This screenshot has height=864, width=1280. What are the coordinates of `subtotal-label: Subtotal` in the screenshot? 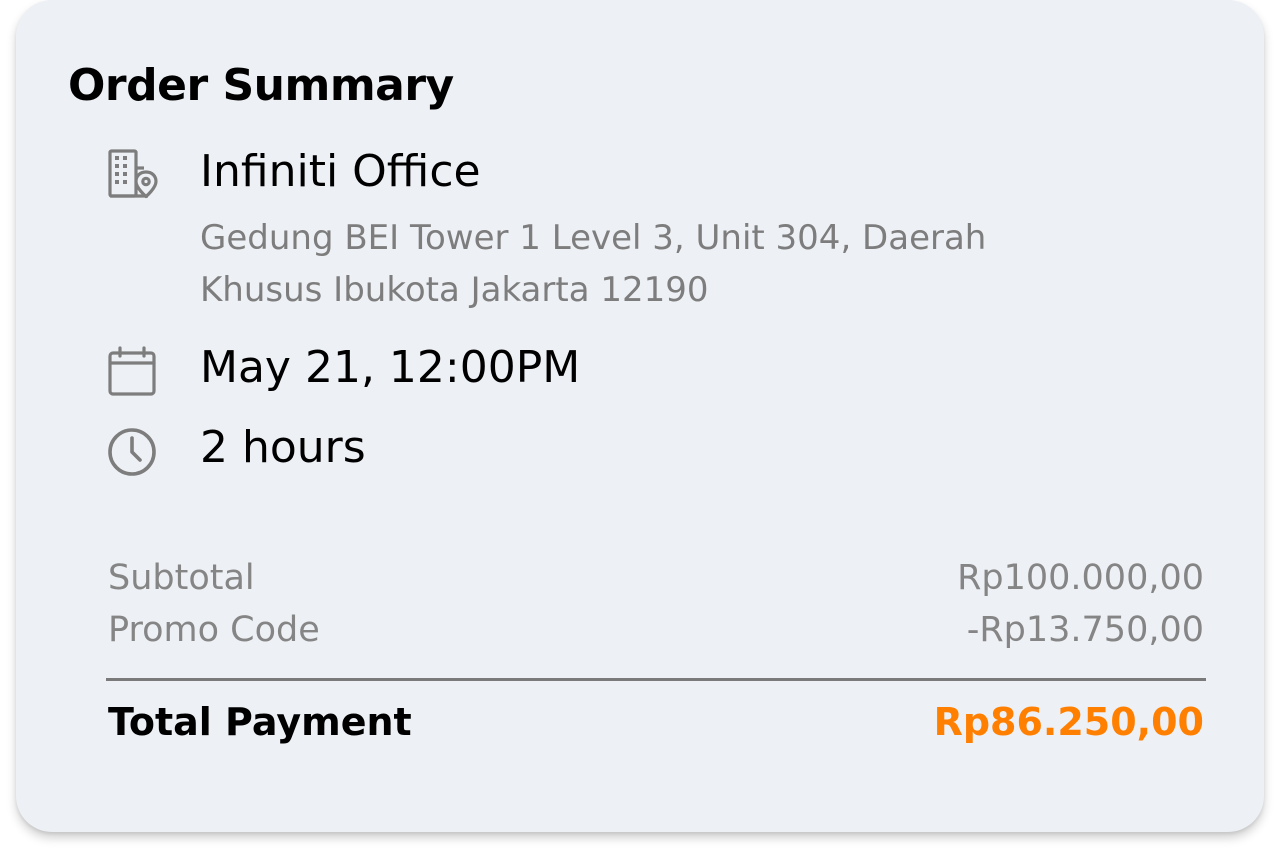 It's located at (181, 578).